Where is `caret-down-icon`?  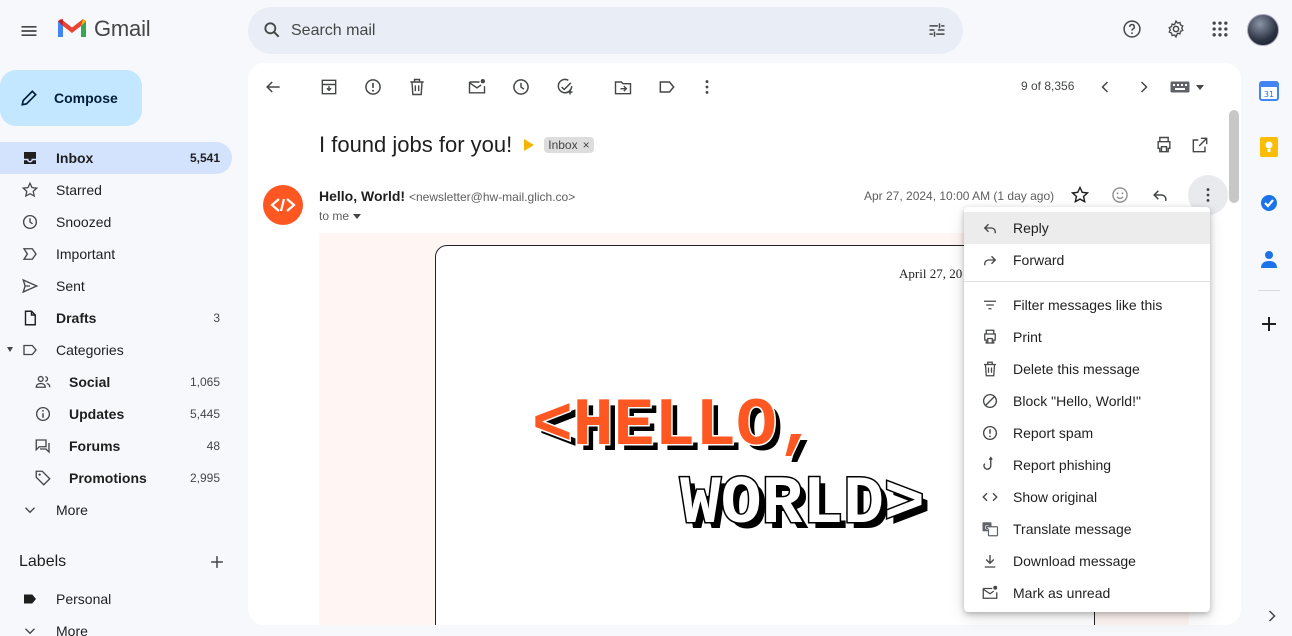
caret-down-icon is located at coordinates (10, 349).